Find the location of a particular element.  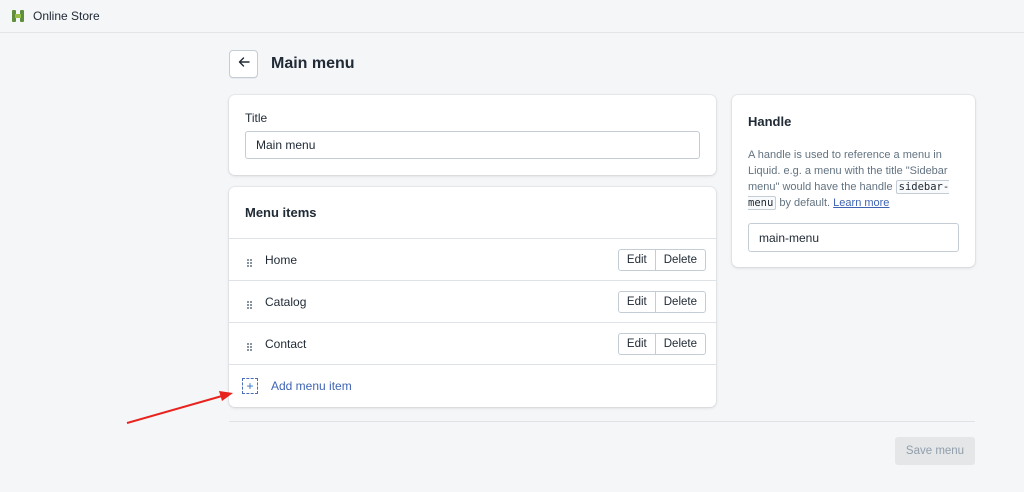

learn-more-link: Learn more is located at coordinates (861, 203).